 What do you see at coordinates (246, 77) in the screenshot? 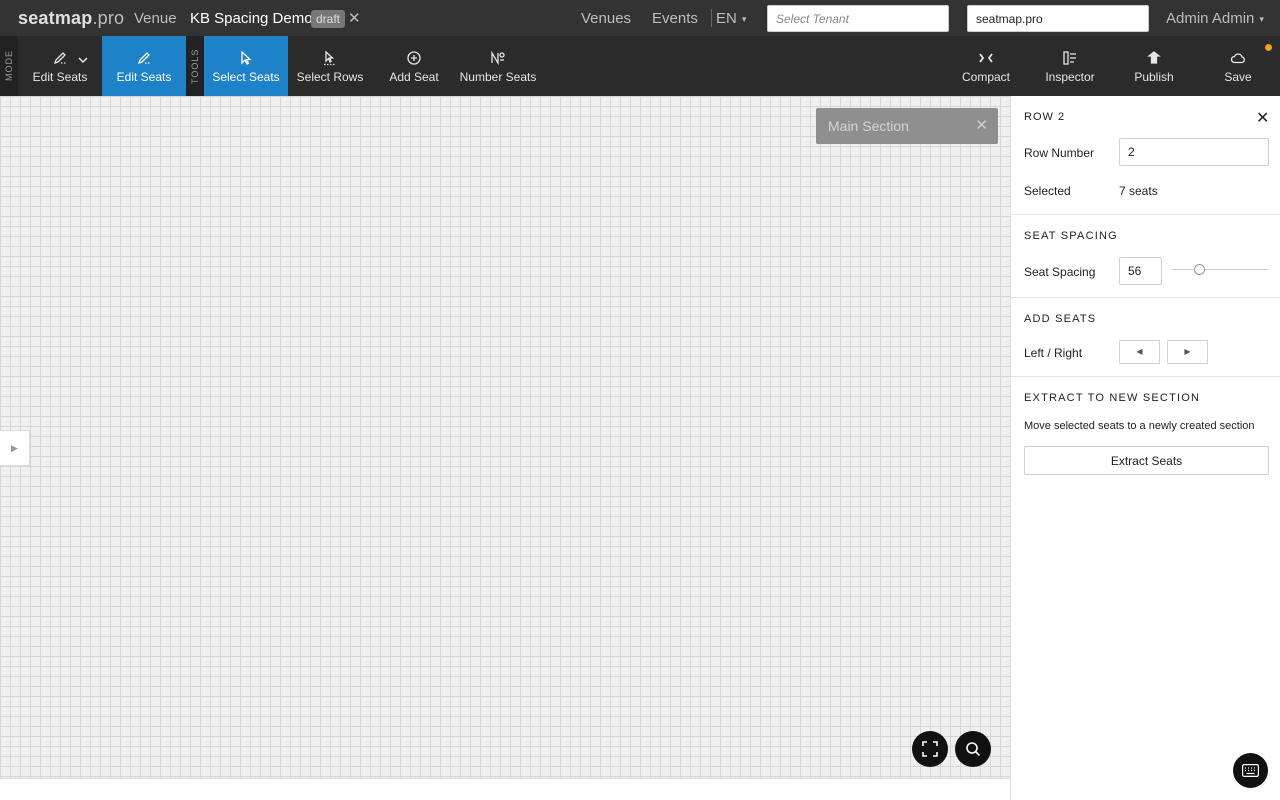
I see `select-seats-label: Select Seats` at bounding box center [246, 77].